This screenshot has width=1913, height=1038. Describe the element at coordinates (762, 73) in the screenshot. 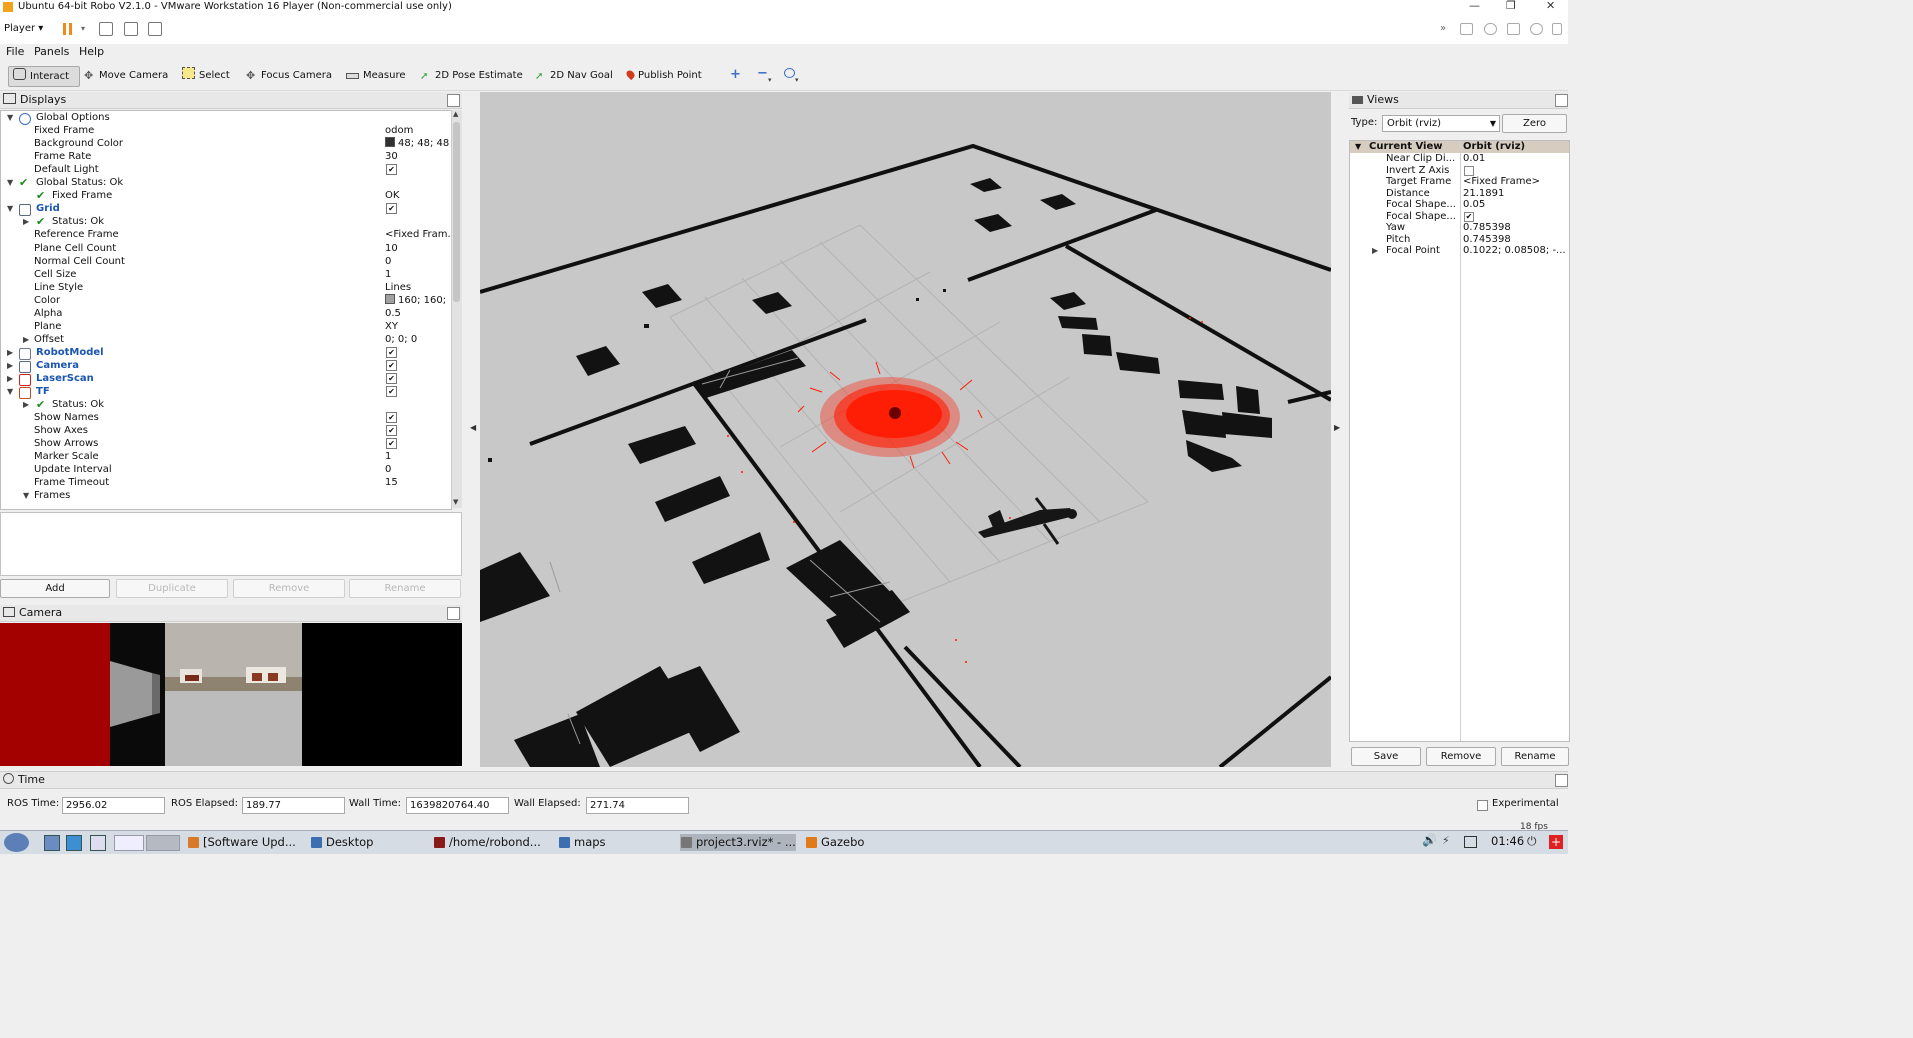

I see `remove-tool-icon: −` at that location.